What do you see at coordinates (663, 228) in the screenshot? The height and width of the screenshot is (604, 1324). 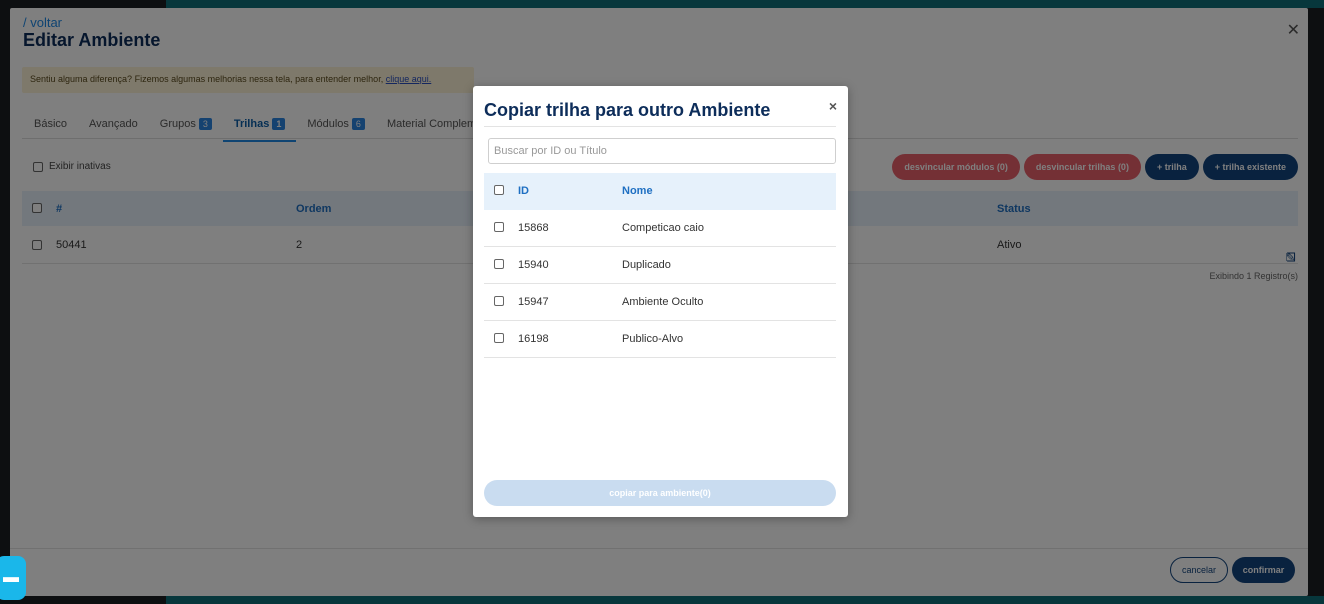 I see `row-name: Competicao caio` at bounding box center [663, 228].